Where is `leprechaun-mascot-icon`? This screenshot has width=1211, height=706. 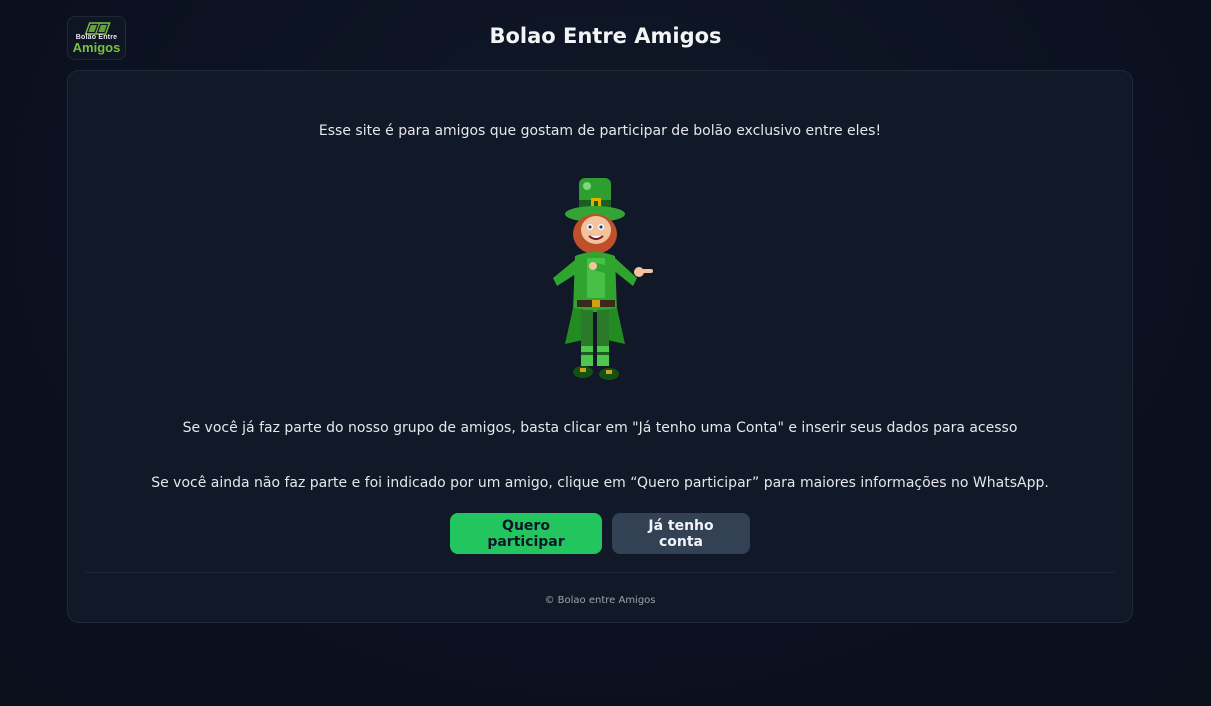 leprechaun-mascot-icon is located at coordinates (603, 279).